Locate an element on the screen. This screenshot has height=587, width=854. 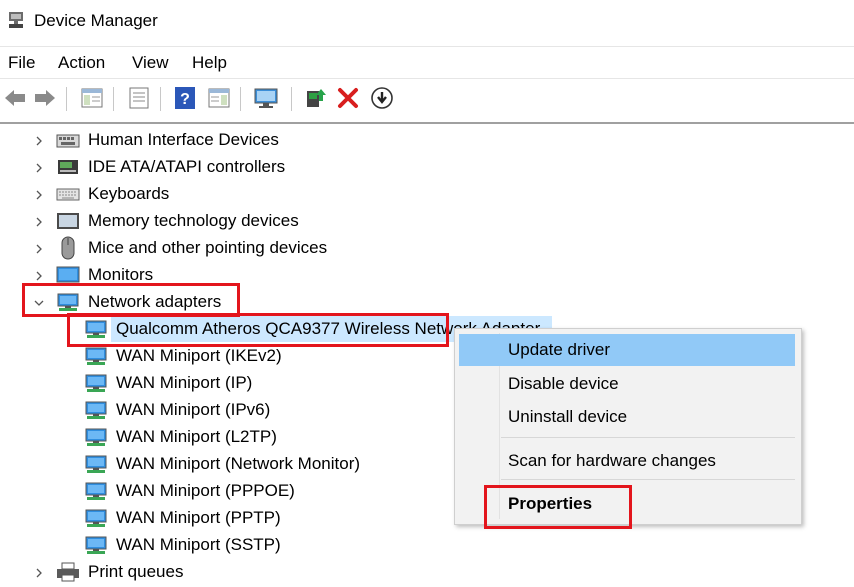
update-driver-icon is located at coordinates (315, 98).